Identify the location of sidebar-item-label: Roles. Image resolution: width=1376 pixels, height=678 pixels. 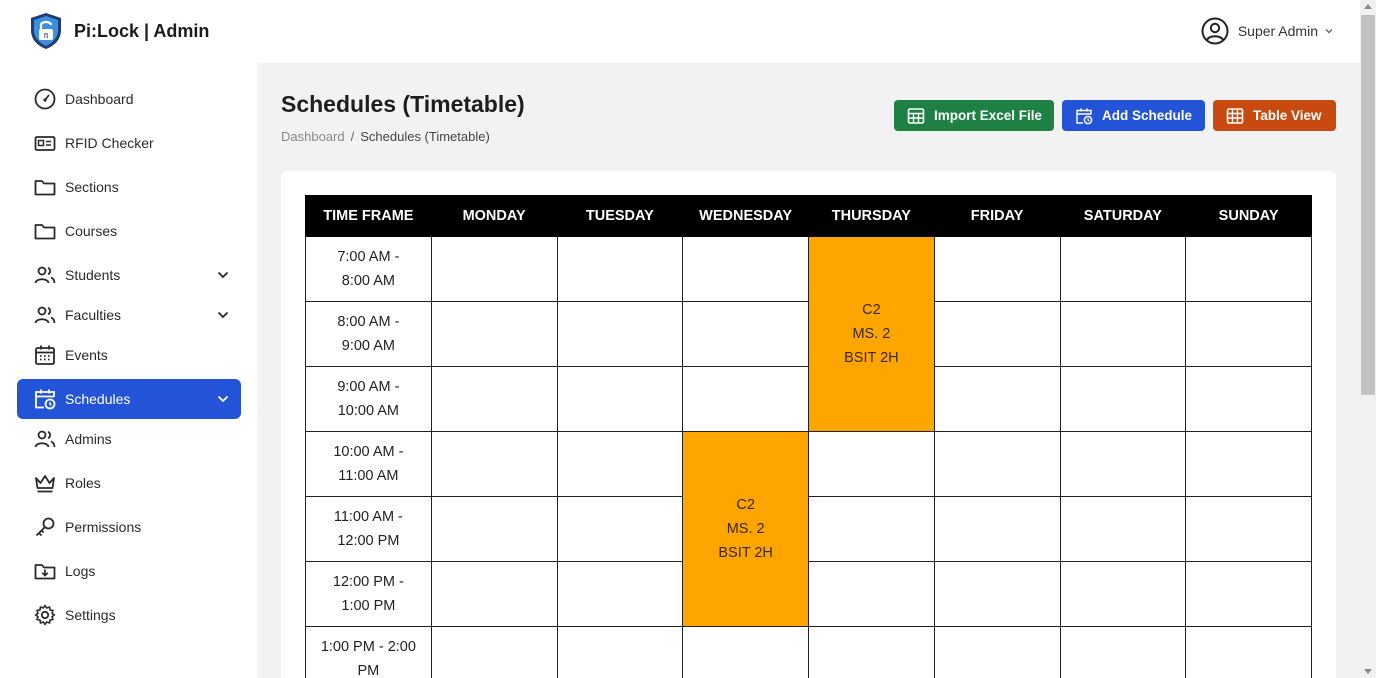
(83, 483).